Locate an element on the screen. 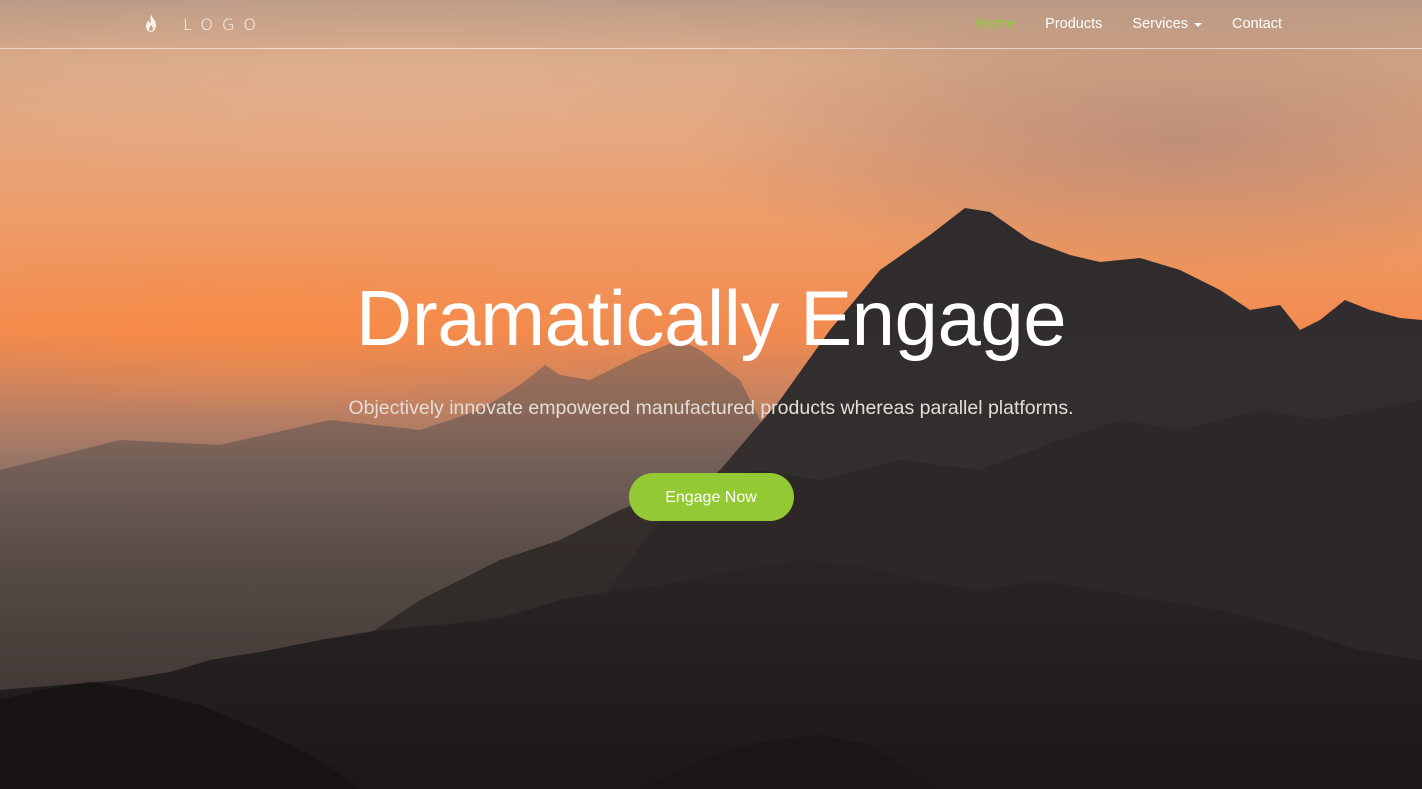  nav-item-contact: Contact is located at coordinates (1257, 24).